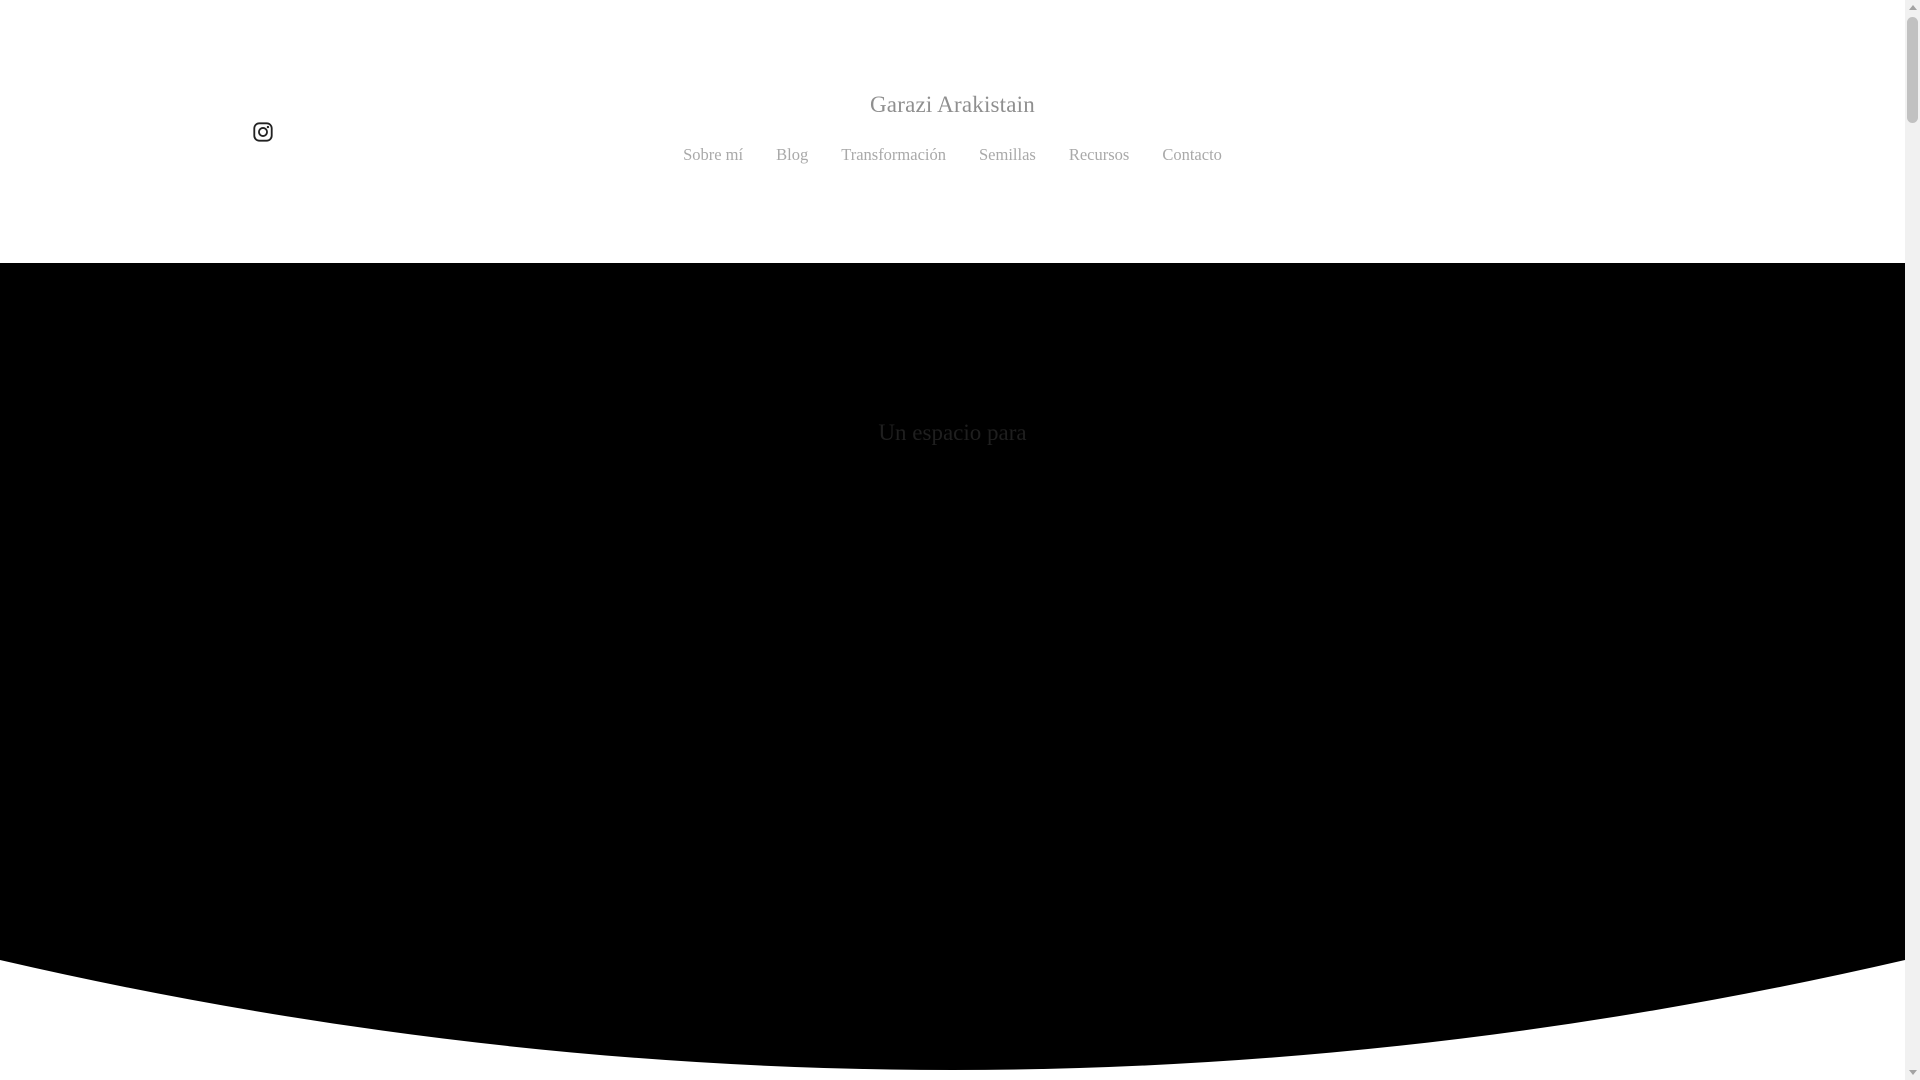 This screenshot has height=1080, width=1920. What do you see at coordinates (1099, 155) in the screenshot?
I see `nav-item-recursos: Recursos` at bounding box center [1099, 155].